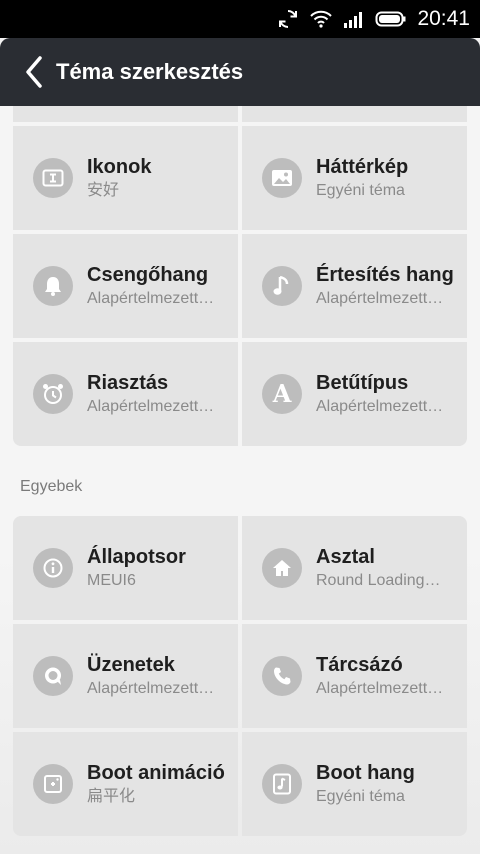 This screenshot has width=480, height=854. I want to click on tile-boot-sound: Boot hang Egyéni téma, so click(354, 784).